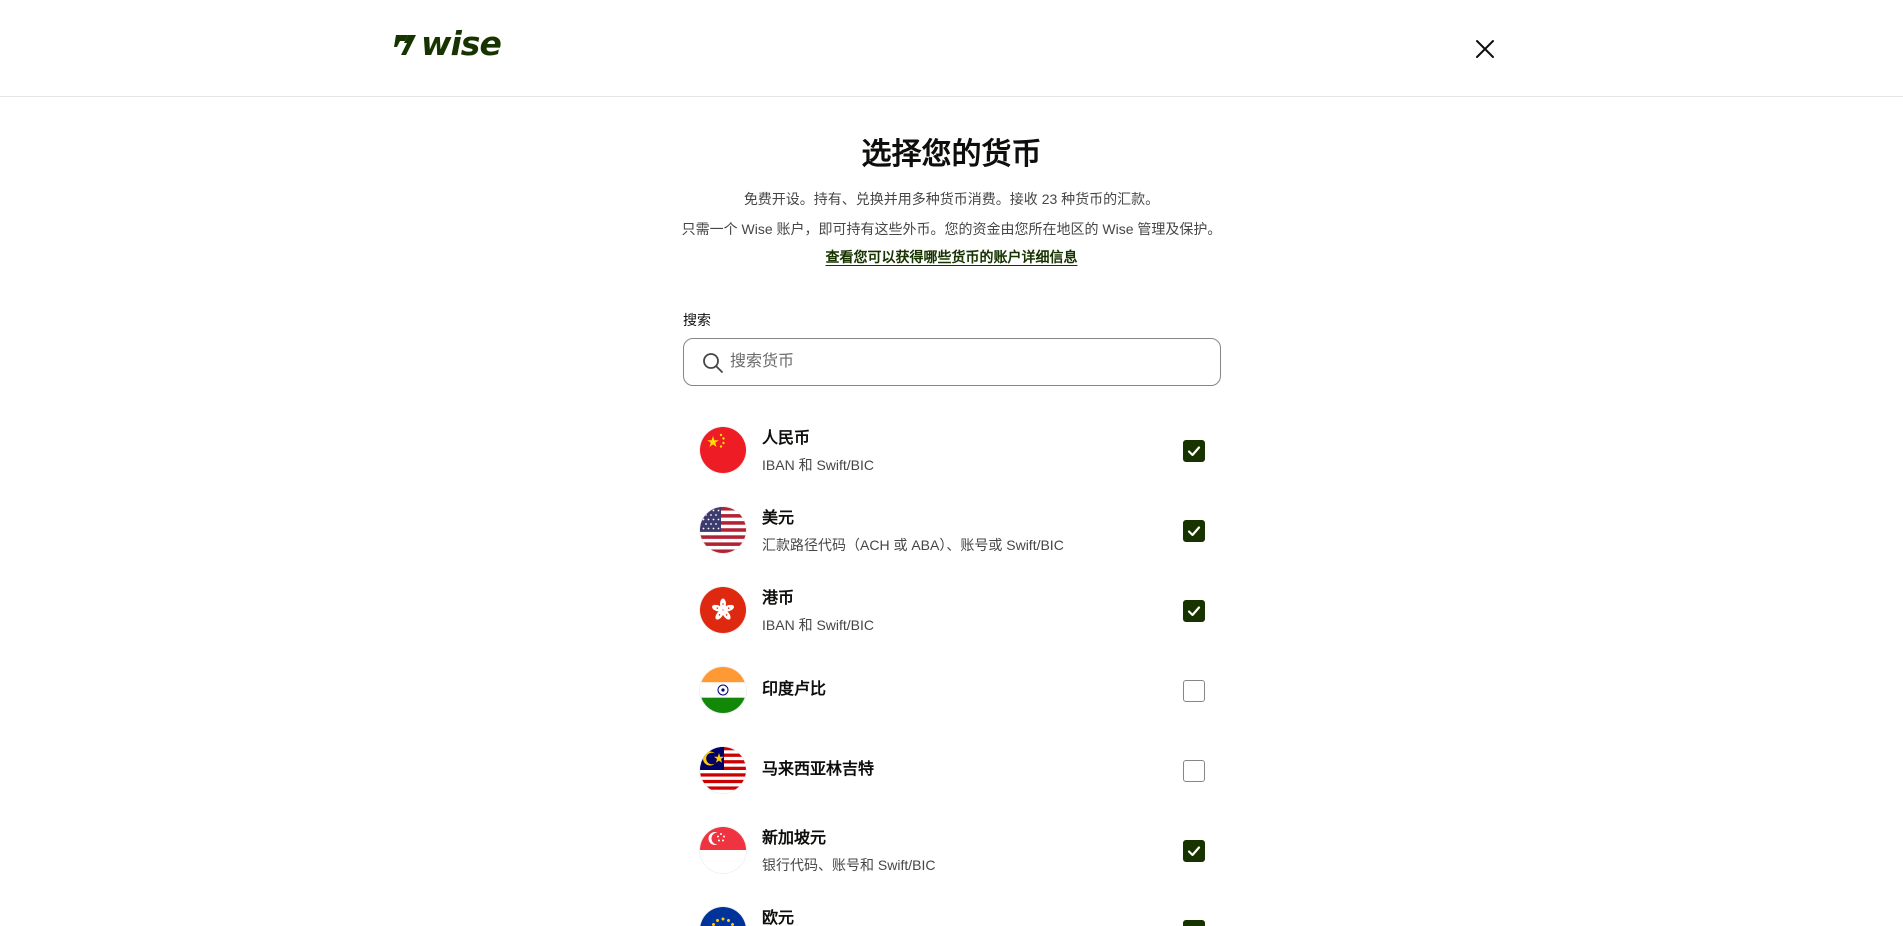  I want to click on close-button, so click(1485, 49).